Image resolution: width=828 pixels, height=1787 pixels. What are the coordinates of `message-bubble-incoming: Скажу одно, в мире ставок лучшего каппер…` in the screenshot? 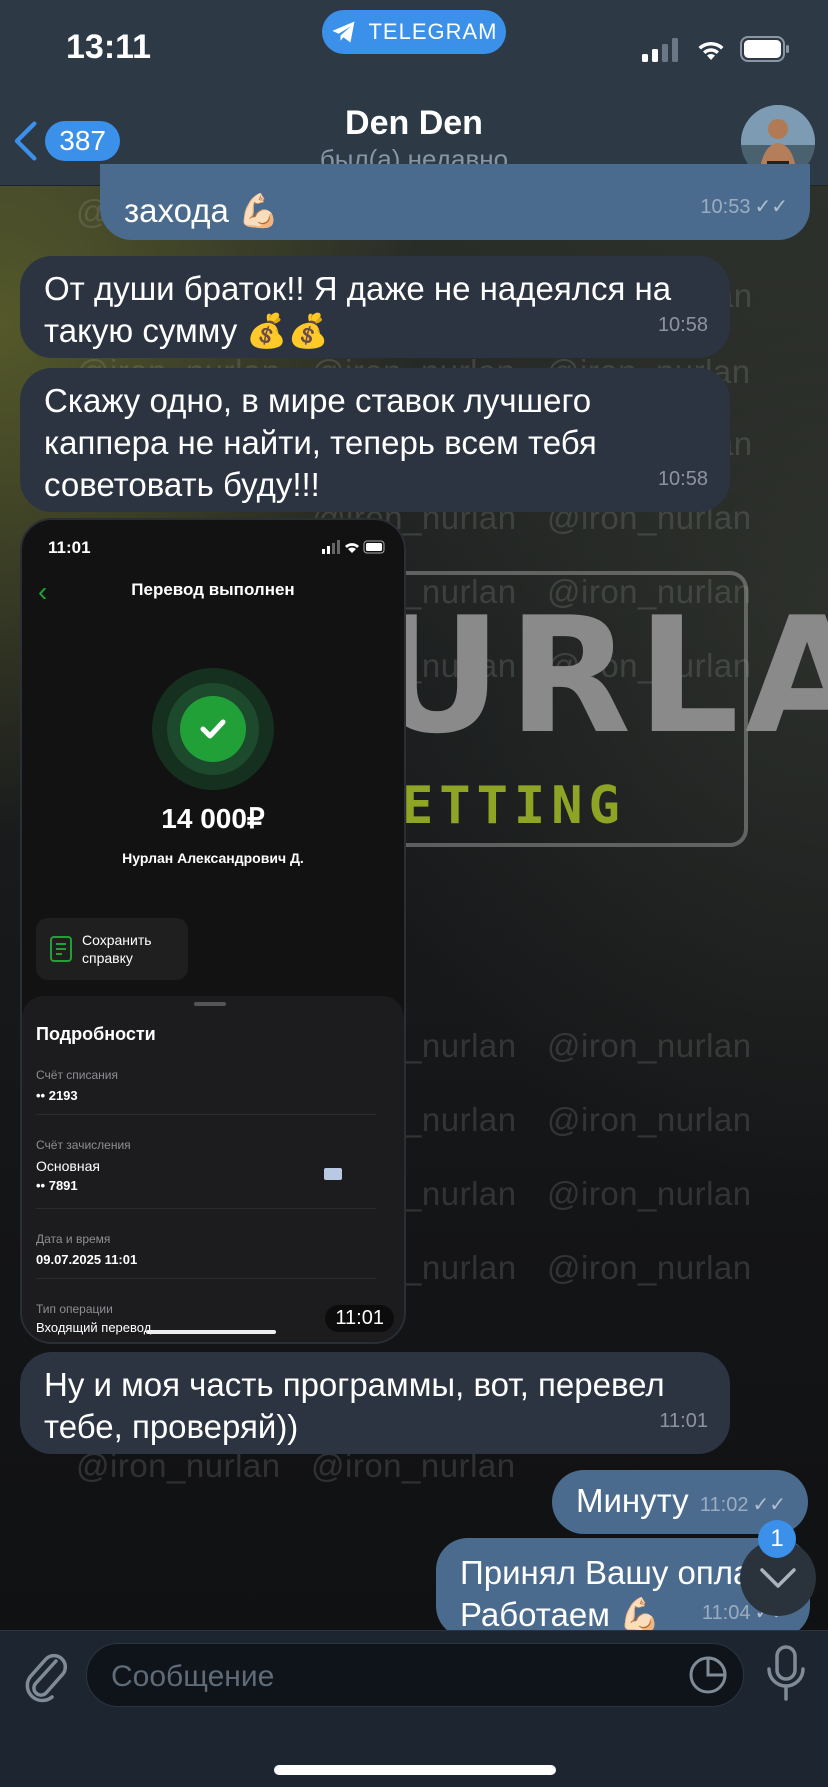 It's located at (375, 440).